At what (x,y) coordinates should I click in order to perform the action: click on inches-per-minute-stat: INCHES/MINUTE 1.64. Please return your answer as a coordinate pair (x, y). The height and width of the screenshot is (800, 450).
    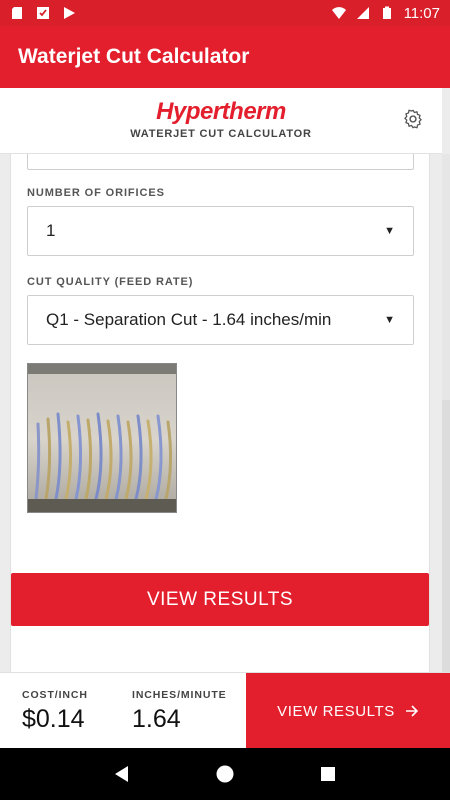
    Looking at the image, I should click on (179, 711).